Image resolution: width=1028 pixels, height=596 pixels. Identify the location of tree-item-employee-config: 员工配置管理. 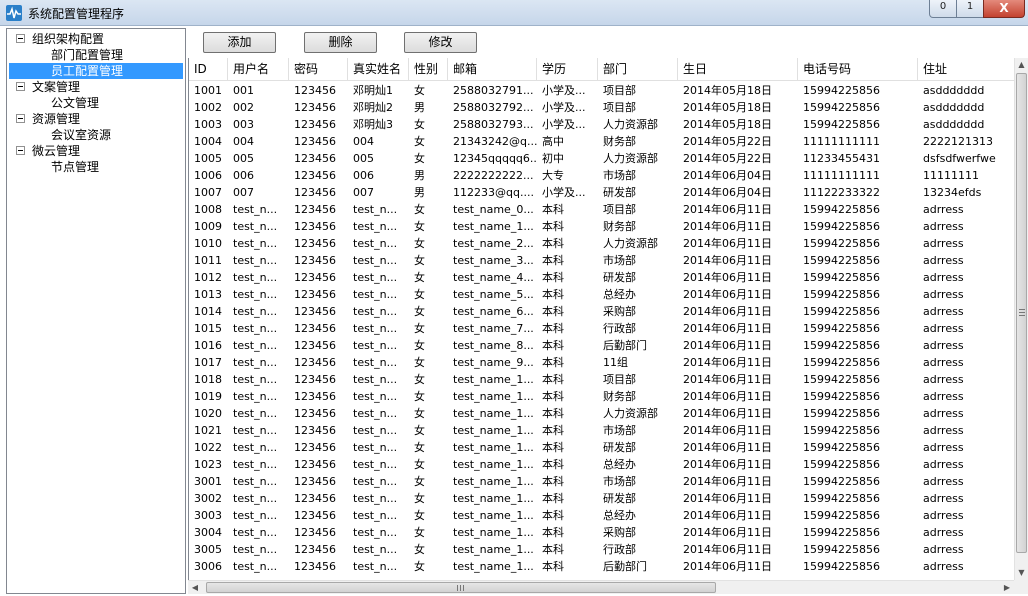
(96, 71).